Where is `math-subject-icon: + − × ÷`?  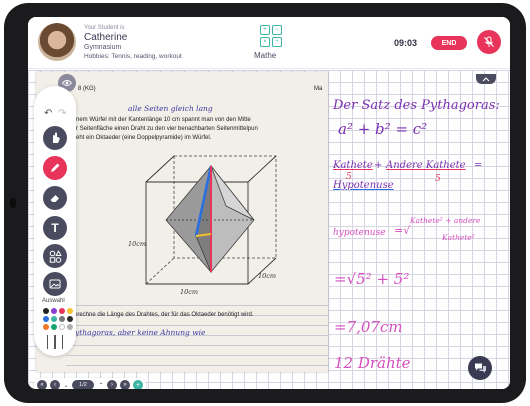
math-subject-icon: + − × ÷ is located at coordinates (271, 36).